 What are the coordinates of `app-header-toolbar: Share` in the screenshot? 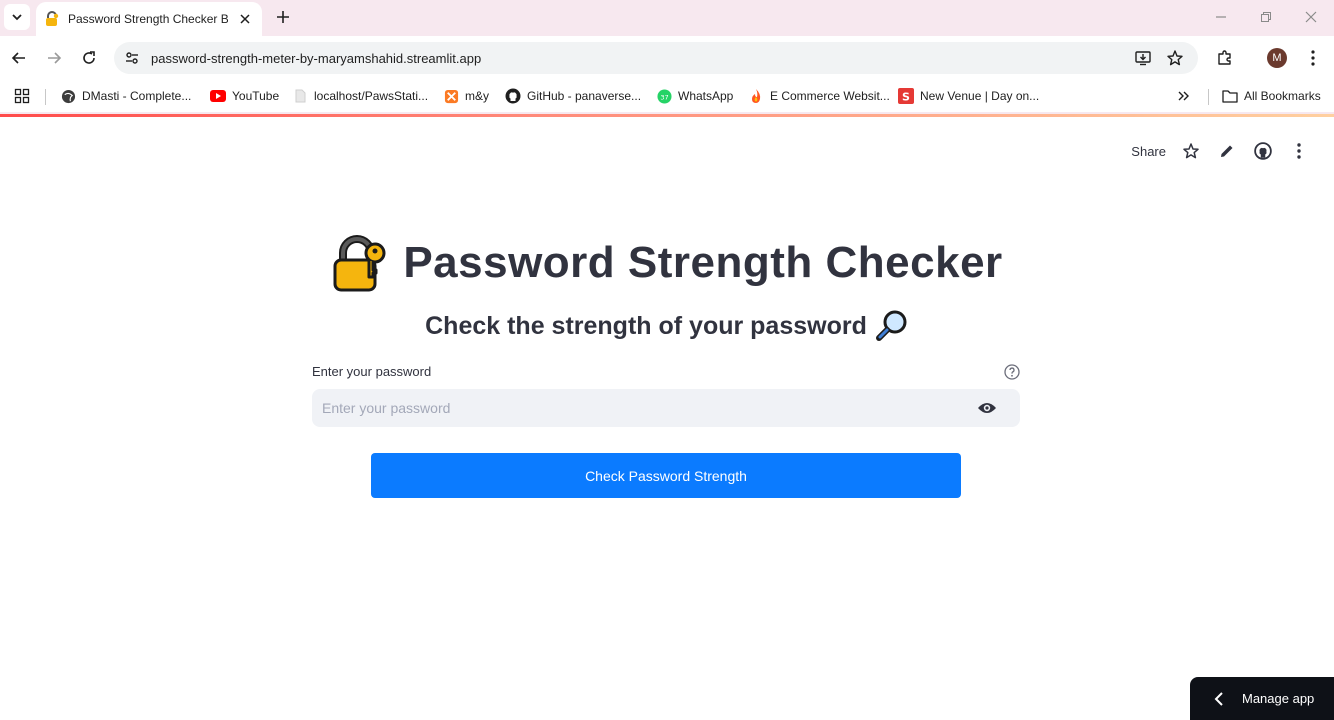 It's located at (1220, 151).